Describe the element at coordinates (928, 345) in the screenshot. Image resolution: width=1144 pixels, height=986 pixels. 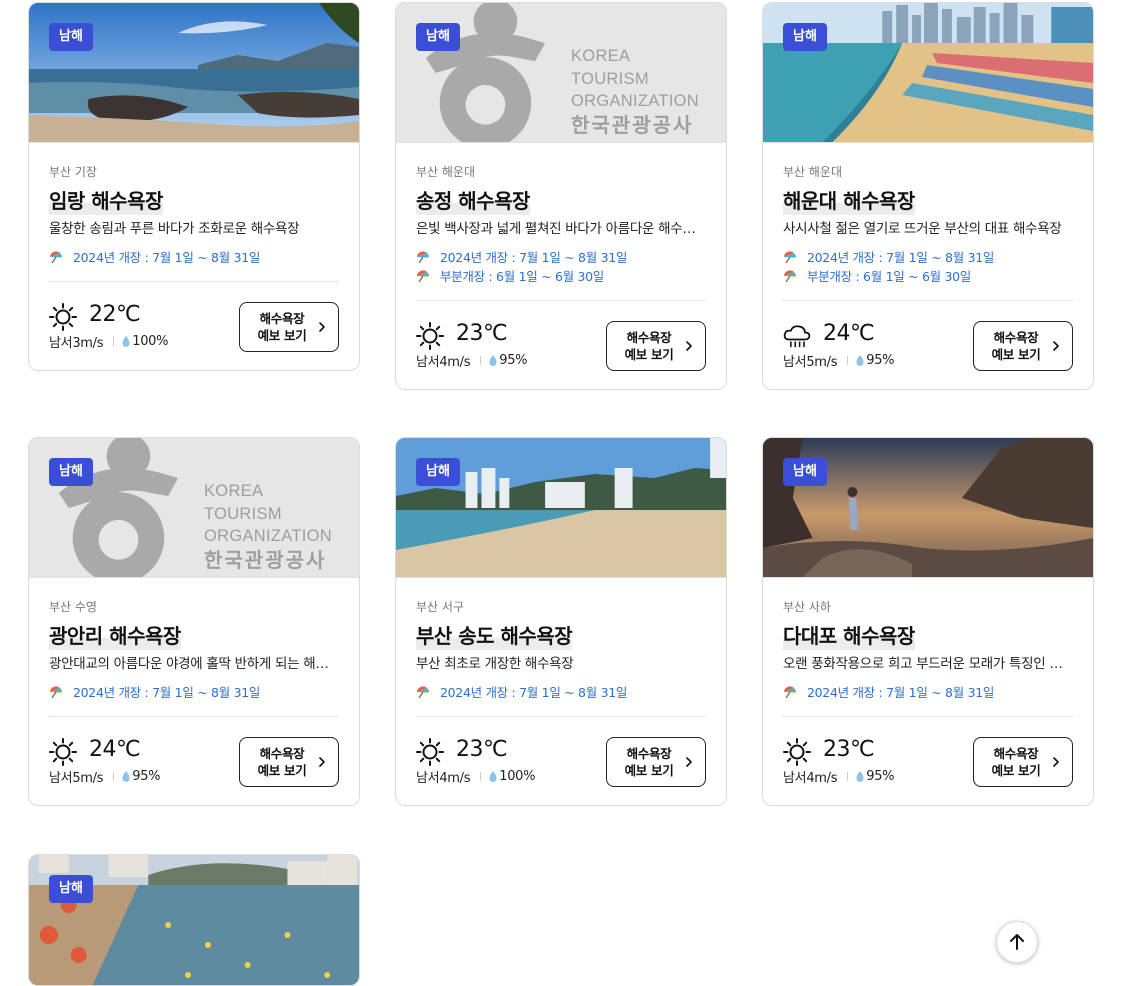
I see `weather-summary: 24℃ 남서5m/s 95% 해수욕장 예보 보기` at that location.